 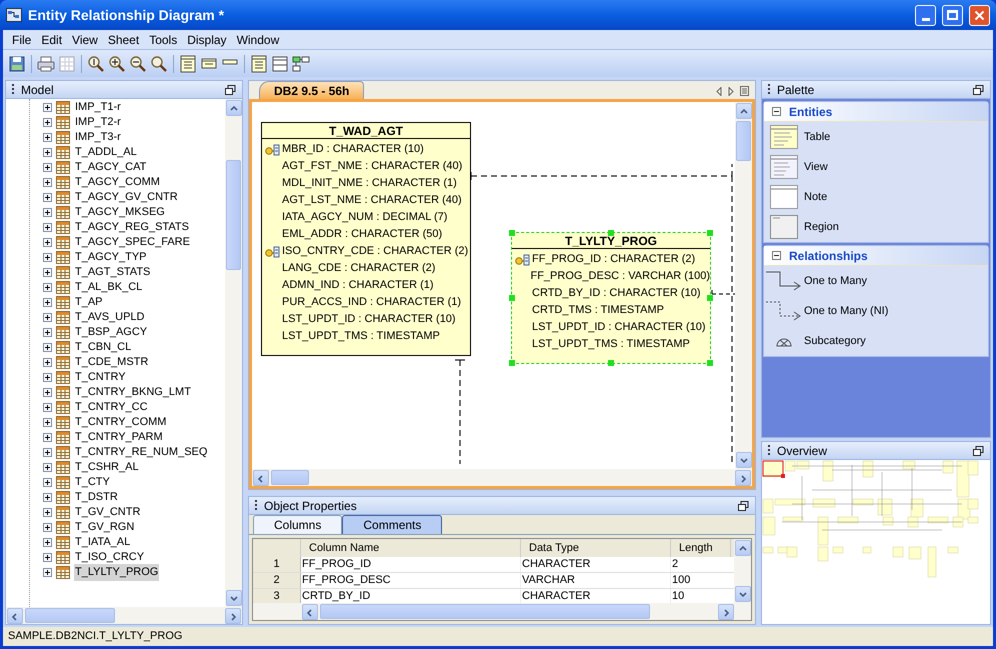 What do you see at coordinates (925, 15) in the screenshot?
I see `minimize-button` at bounding box center [925, 15].